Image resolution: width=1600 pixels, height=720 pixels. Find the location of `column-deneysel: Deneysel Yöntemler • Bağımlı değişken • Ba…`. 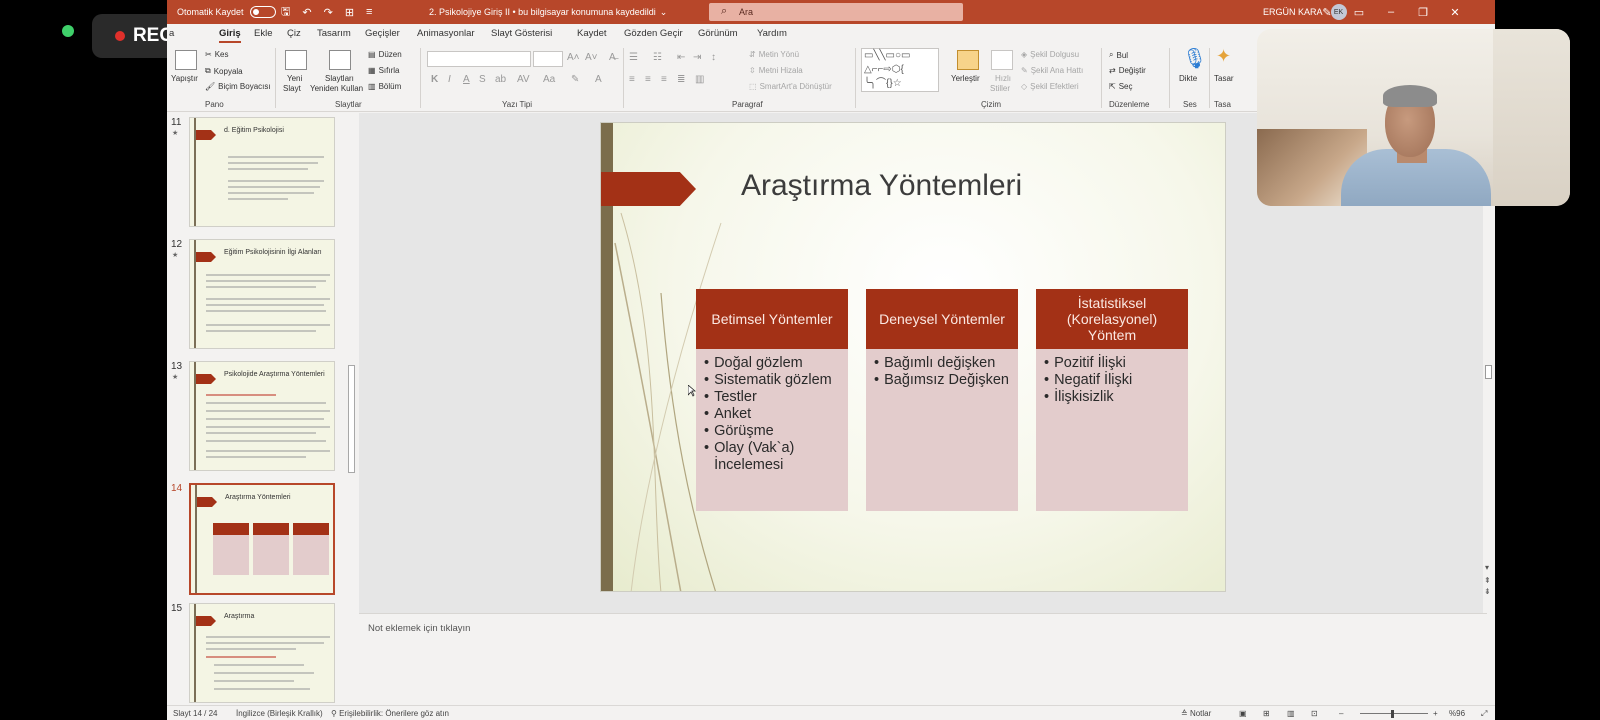

column-deneysel: Deneysel Yöntemler • Bağımlı değişken • Ba… is located at coordinates (942, 400).